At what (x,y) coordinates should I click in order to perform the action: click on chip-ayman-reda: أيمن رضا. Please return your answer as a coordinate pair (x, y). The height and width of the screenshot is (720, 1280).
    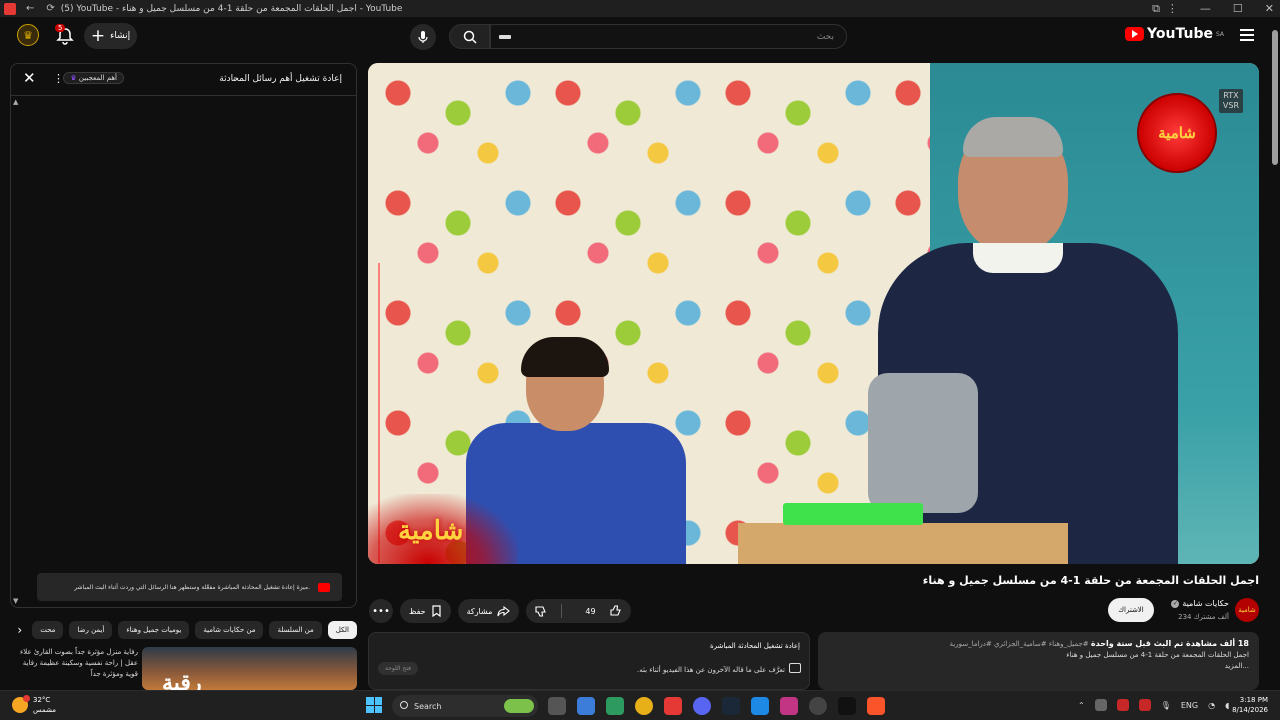
    Looking at the image, I should click on (91, 630).